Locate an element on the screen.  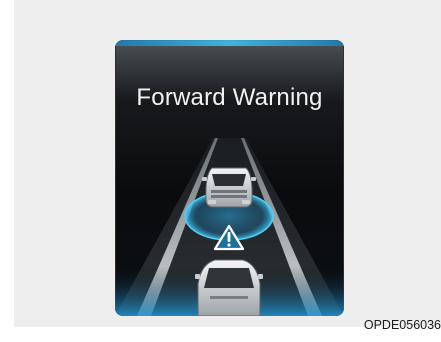
front-vehicle-icon is located at coordinates (229, 187).